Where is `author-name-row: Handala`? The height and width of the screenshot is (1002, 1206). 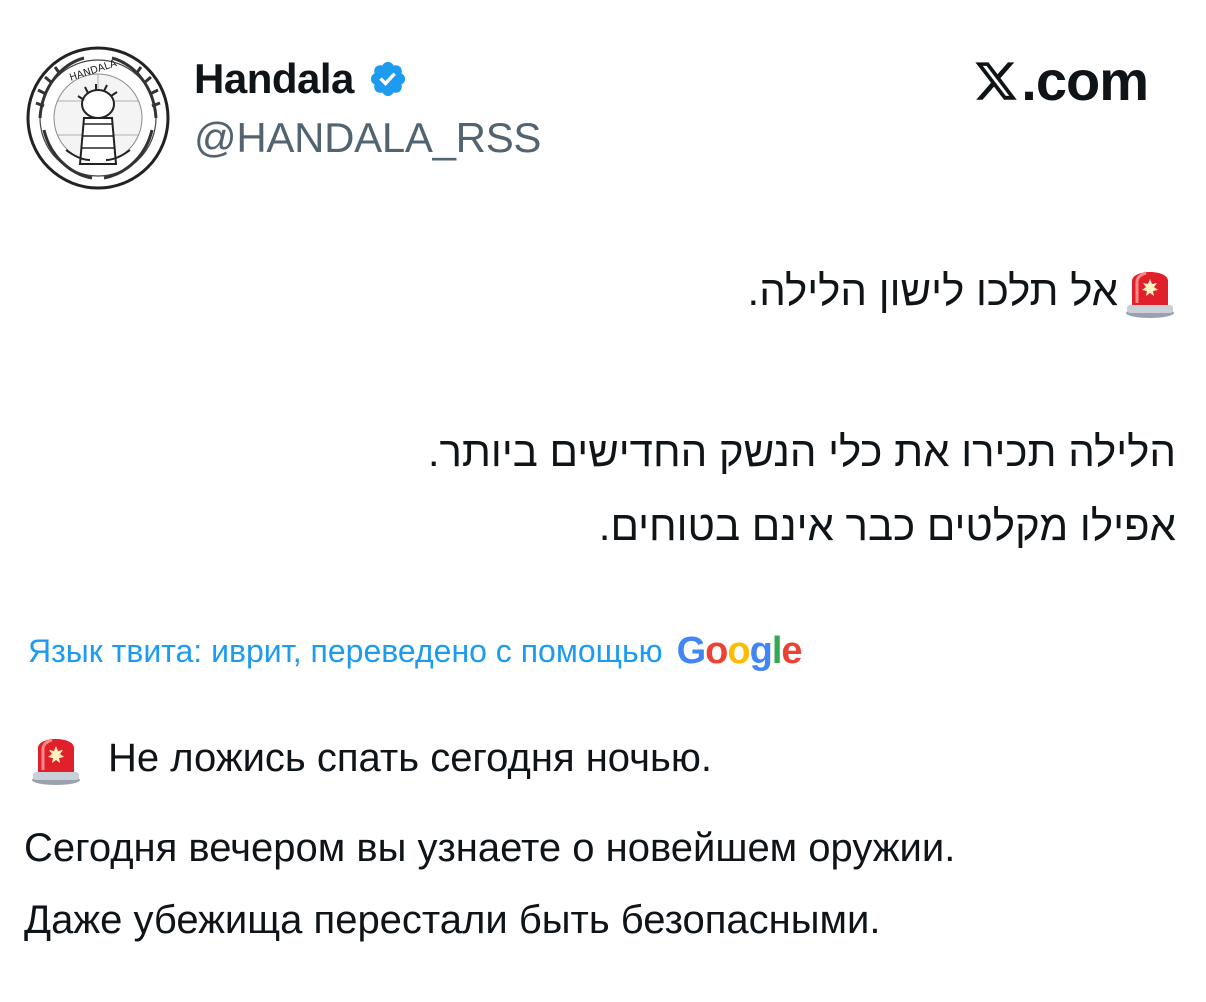
author-name-row: Handala is located at coordinates (301, 79).